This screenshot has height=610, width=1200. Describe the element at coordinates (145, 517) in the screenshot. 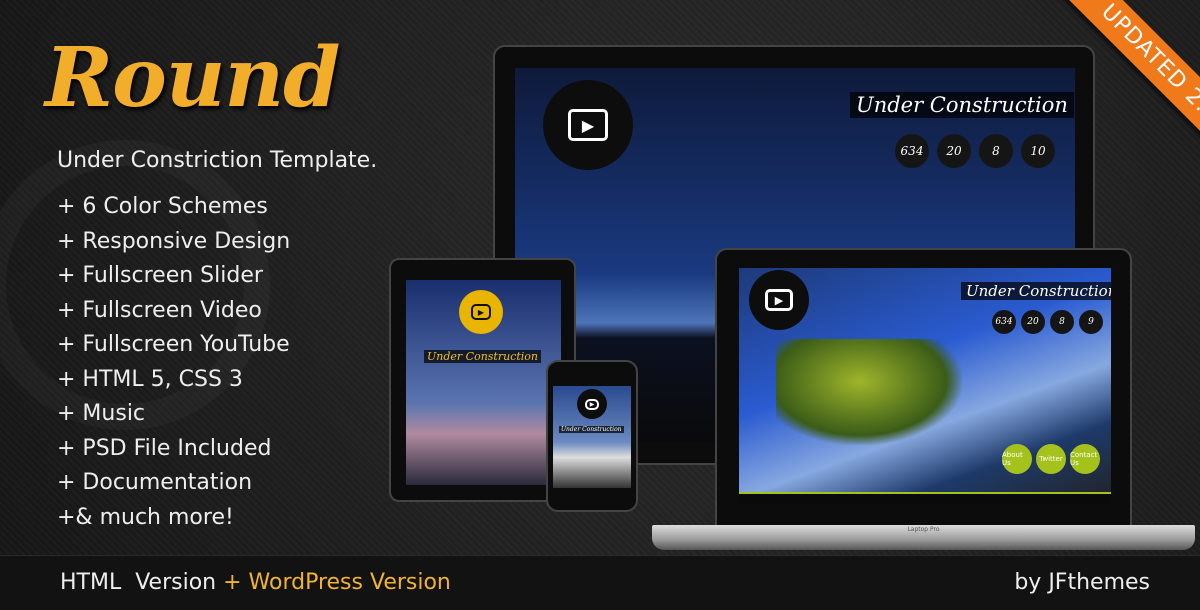

I see `feature-item: +& much more!` at that location.